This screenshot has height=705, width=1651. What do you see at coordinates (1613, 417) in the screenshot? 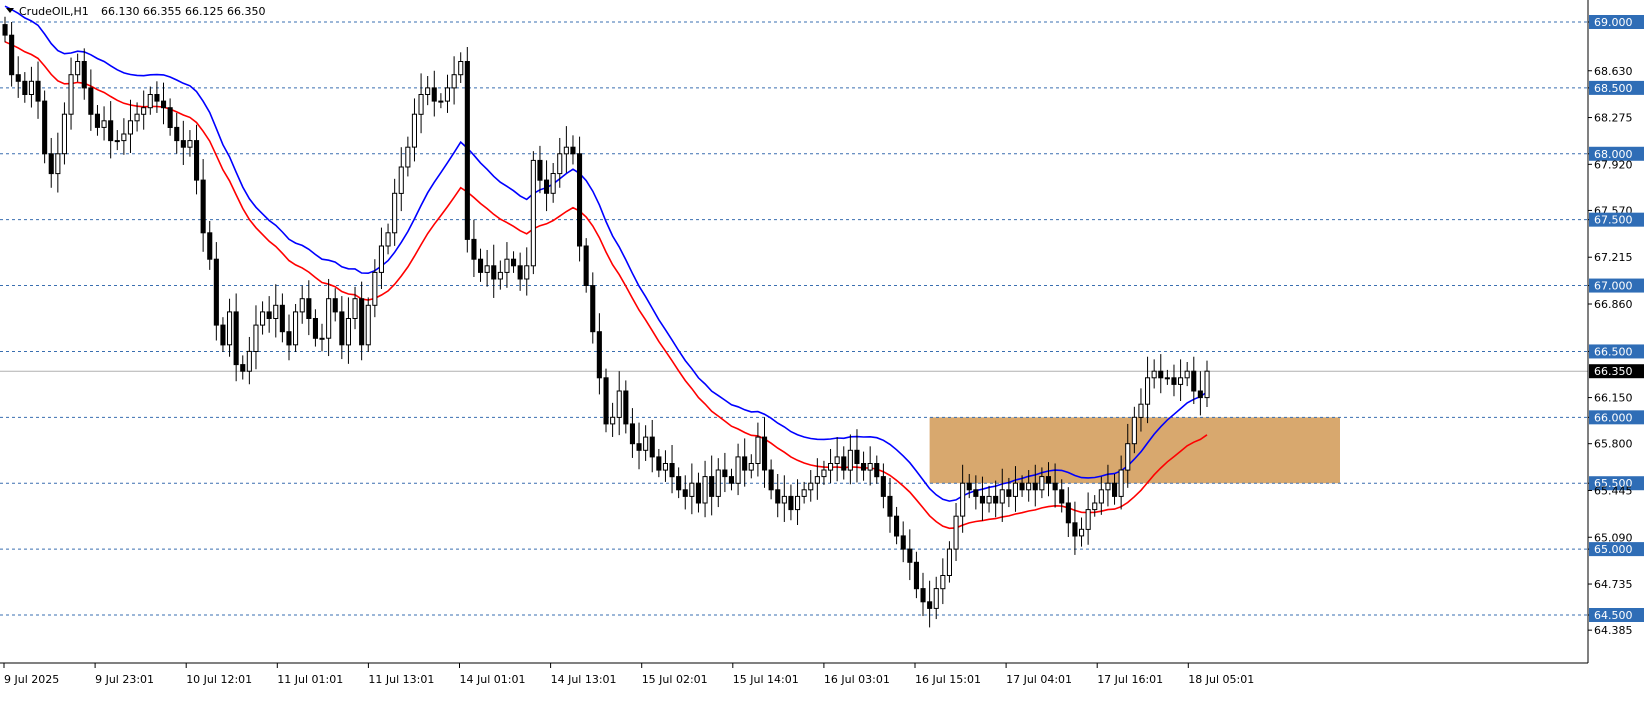
I see `level-label: 66.000` at bounding box center [1613, 417].